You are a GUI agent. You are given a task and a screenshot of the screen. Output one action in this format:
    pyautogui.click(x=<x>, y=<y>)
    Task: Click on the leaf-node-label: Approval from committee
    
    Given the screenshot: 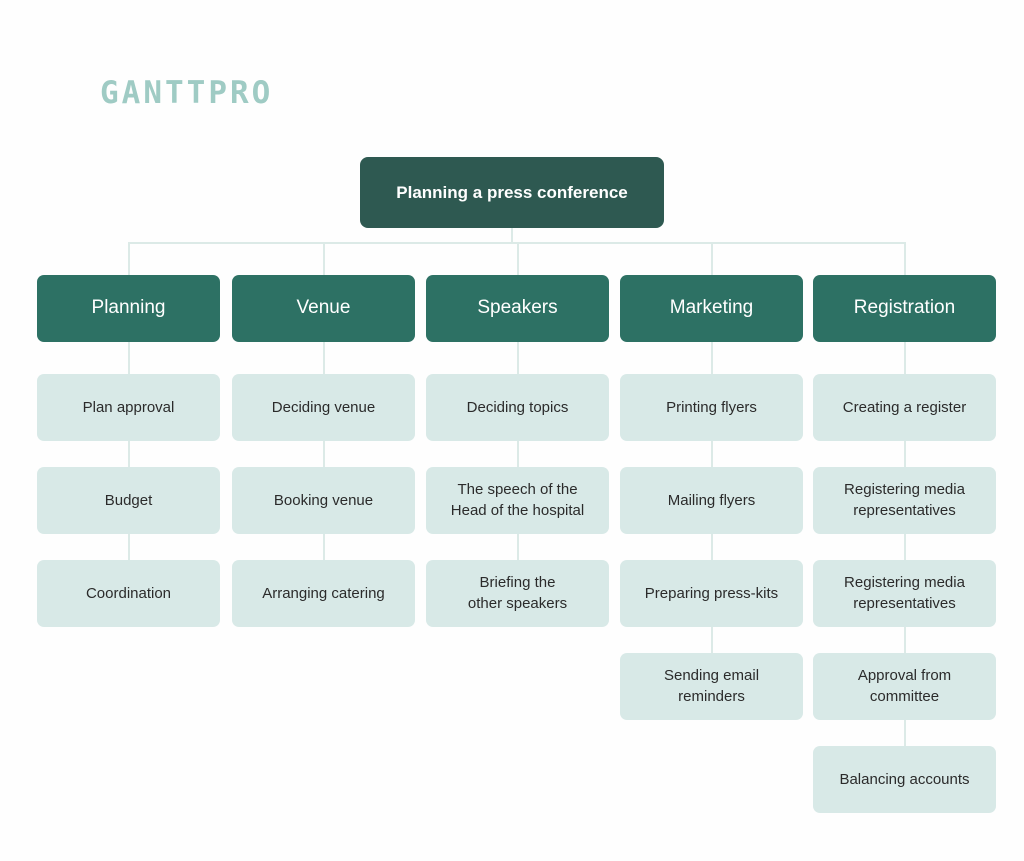 What is the action you would take?
    pyautogui.click(x=904, y=686)
    